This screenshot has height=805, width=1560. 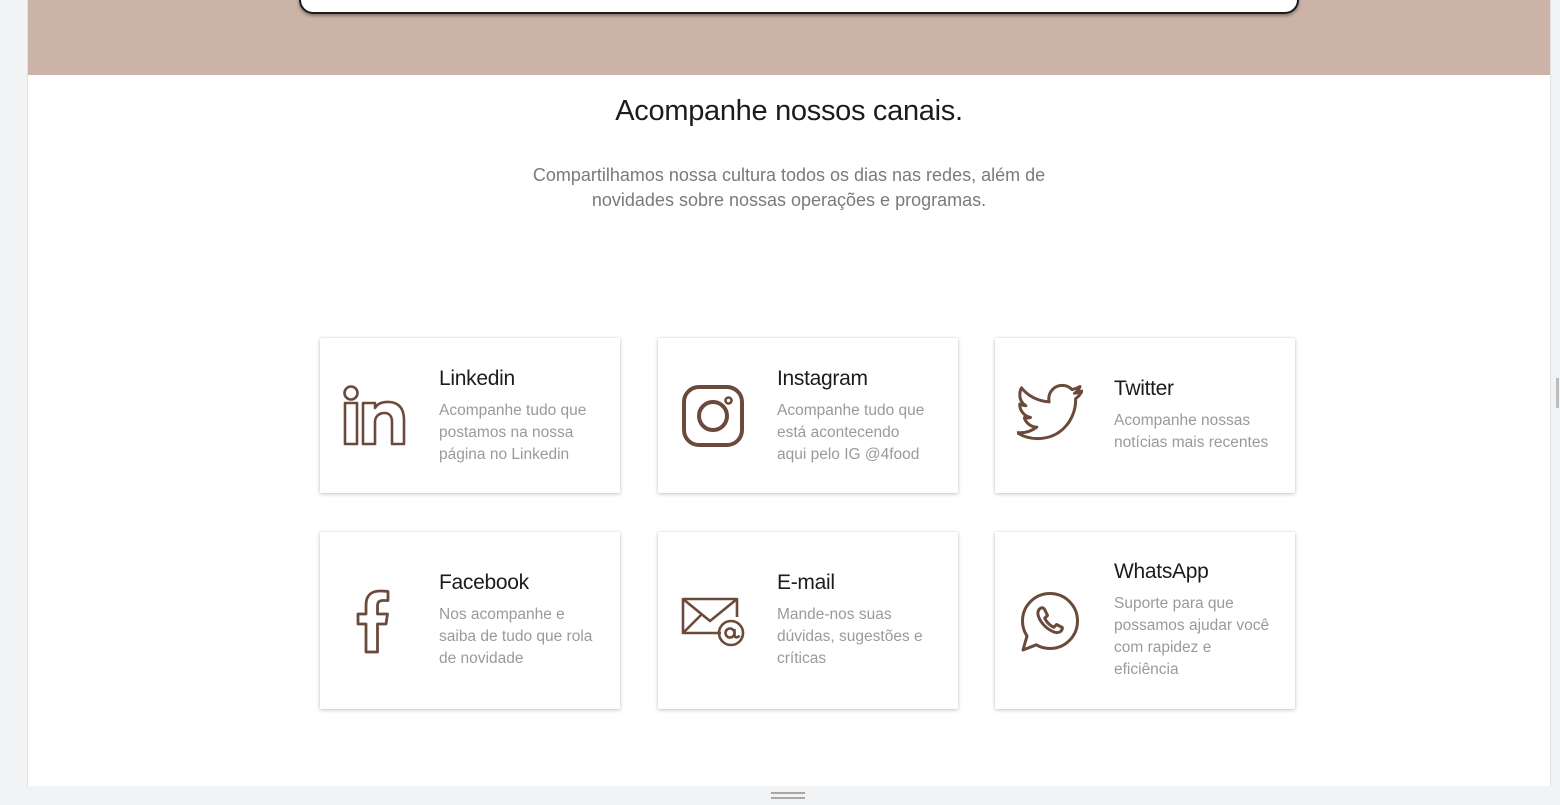 What do you see at coordinates (1050, 411) in the screenshot?
I see `twitter-icon` at bounding box center [1050, 411].